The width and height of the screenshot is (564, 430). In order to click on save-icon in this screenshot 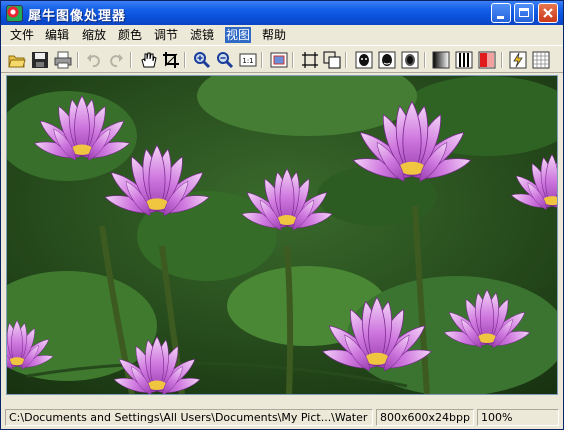, I will do `click(40, 60)`.